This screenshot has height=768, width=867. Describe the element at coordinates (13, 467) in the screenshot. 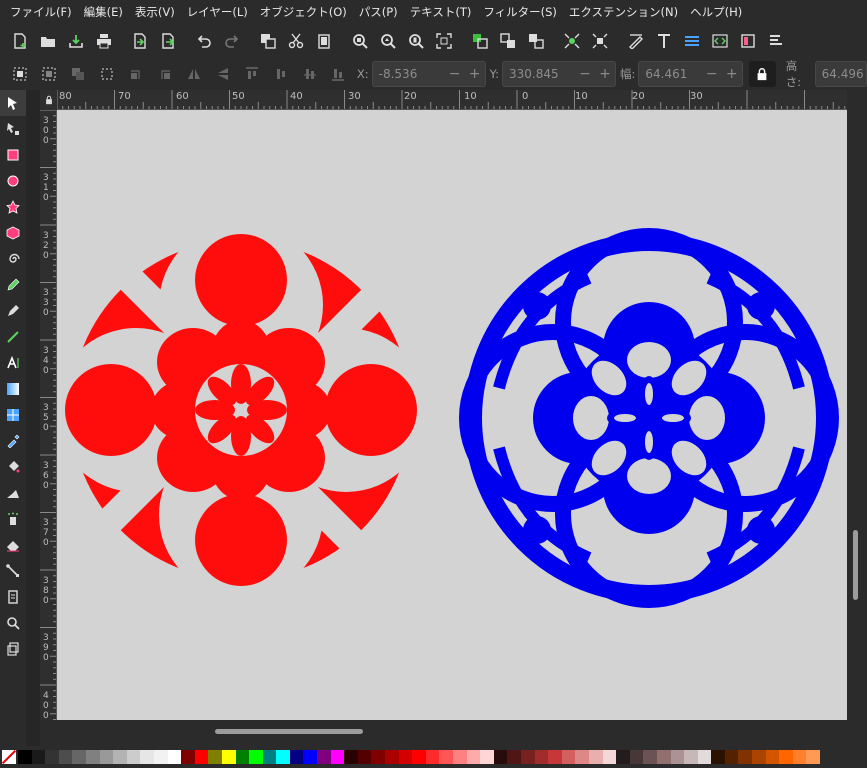

I see `paint-bucket-tool` at that location.